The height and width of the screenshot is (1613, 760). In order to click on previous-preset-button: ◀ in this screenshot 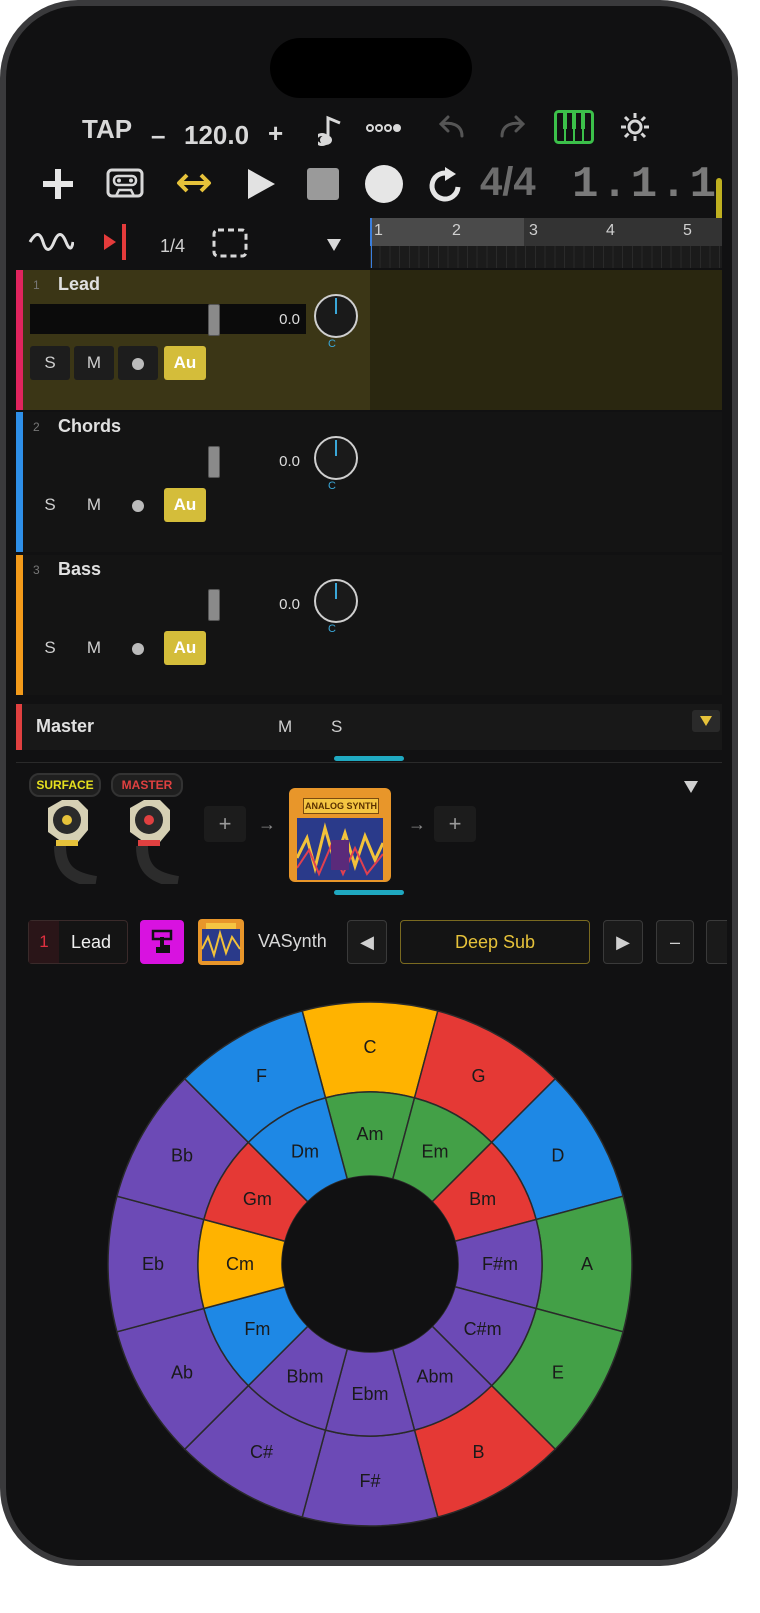, I will do `click(367, 942)`.